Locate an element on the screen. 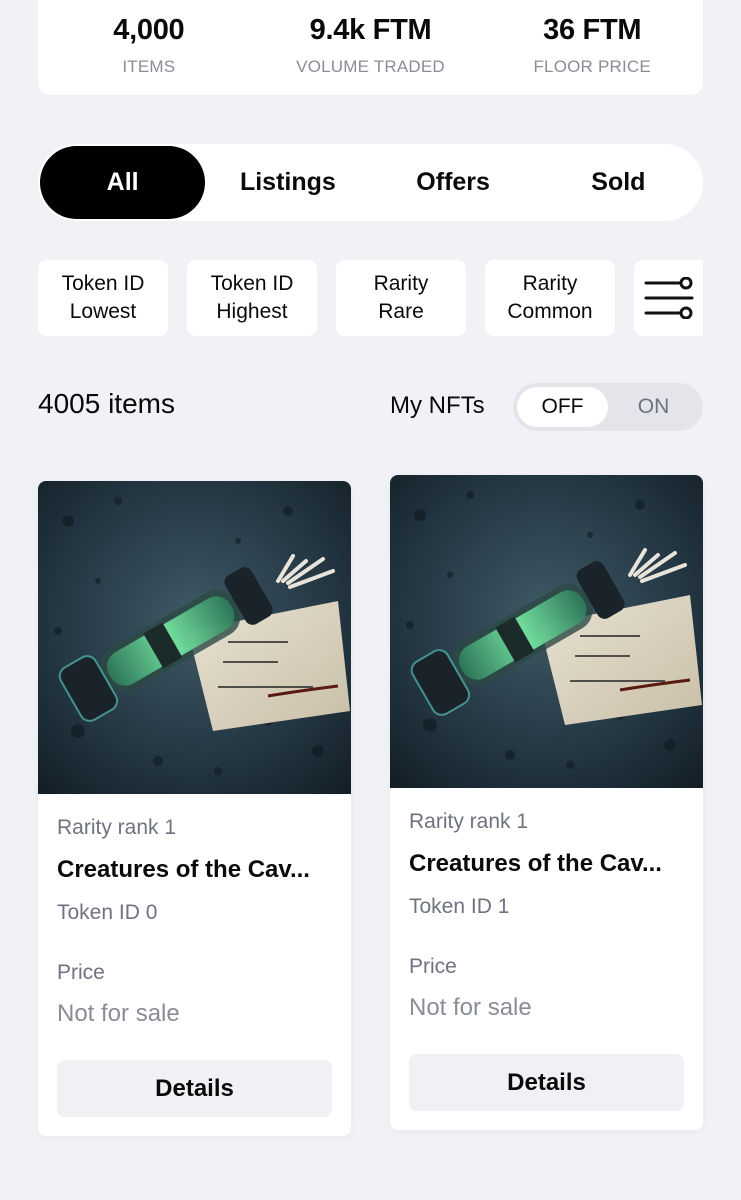  stat-label: ITEMS is located at coordinates (149, 66).